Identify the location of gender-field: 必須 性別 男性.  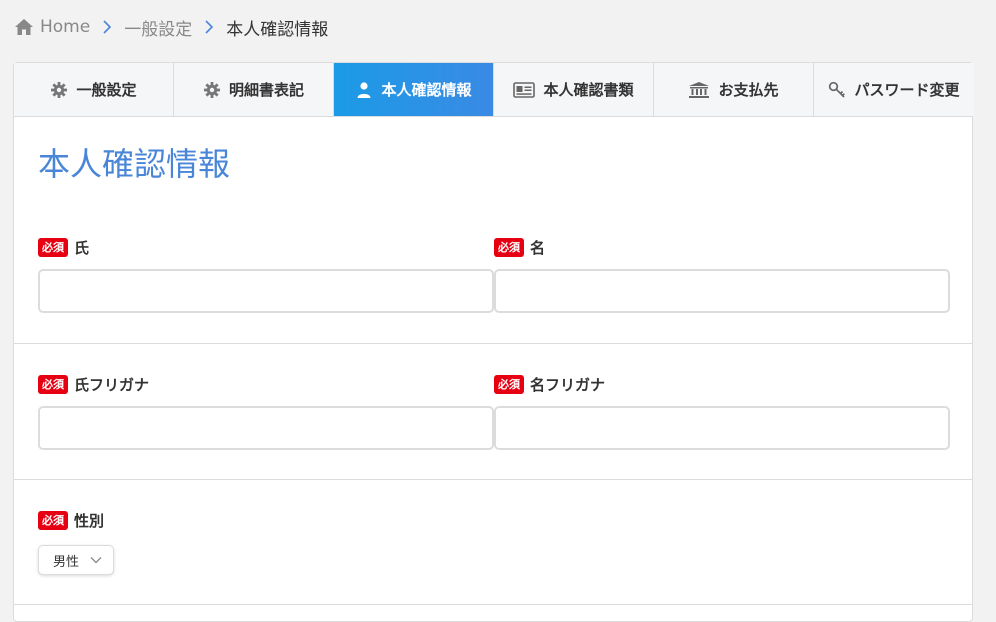
(266, 542).